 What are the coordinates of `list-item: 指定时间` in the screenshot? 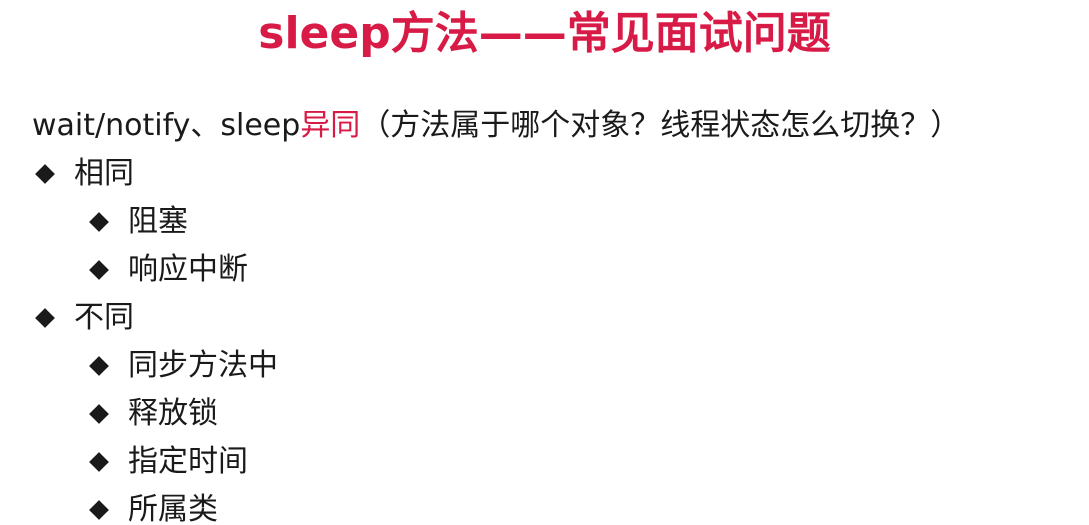 It's located at (557, 462).